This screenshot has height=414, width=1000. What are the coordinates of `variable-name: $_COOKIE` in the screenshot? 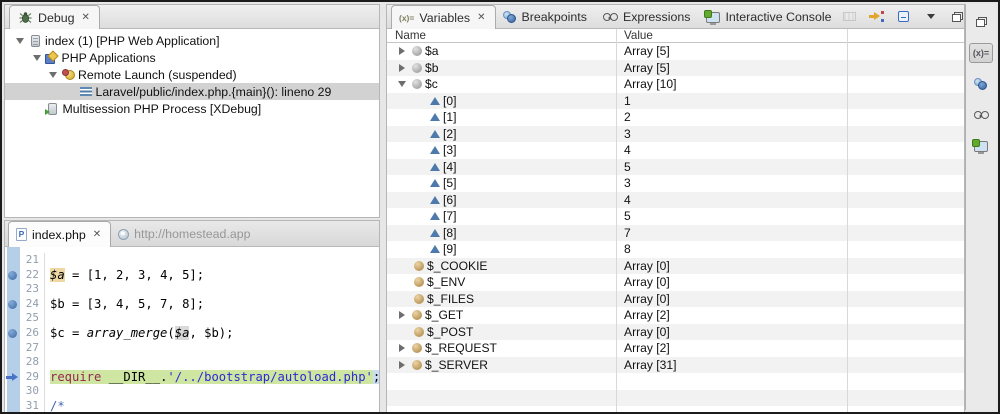 It's located at (457, 265).